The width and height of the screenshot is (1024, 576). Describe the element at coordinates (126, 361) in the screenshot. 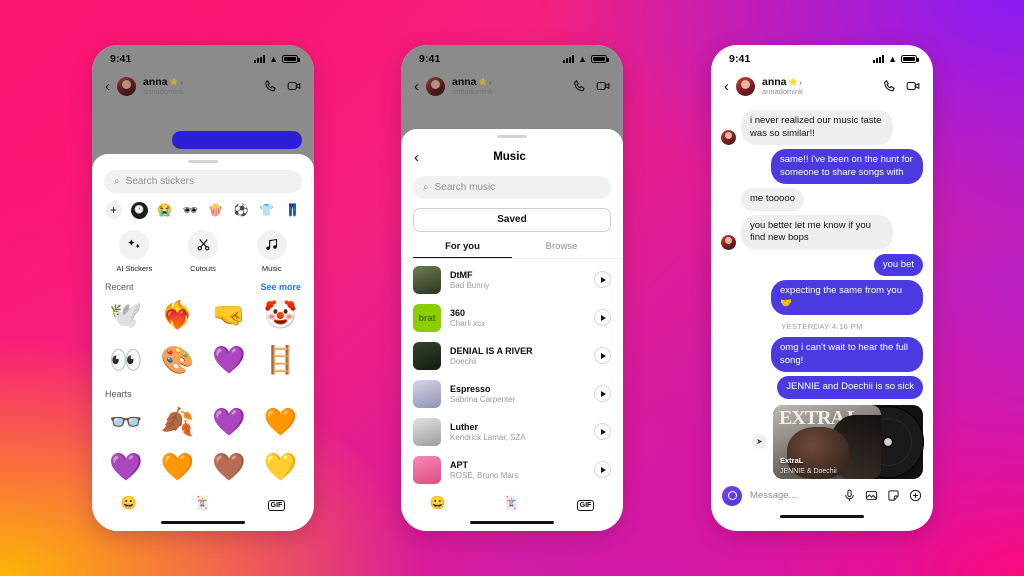

I see `sticker-item: 👀` at that location.